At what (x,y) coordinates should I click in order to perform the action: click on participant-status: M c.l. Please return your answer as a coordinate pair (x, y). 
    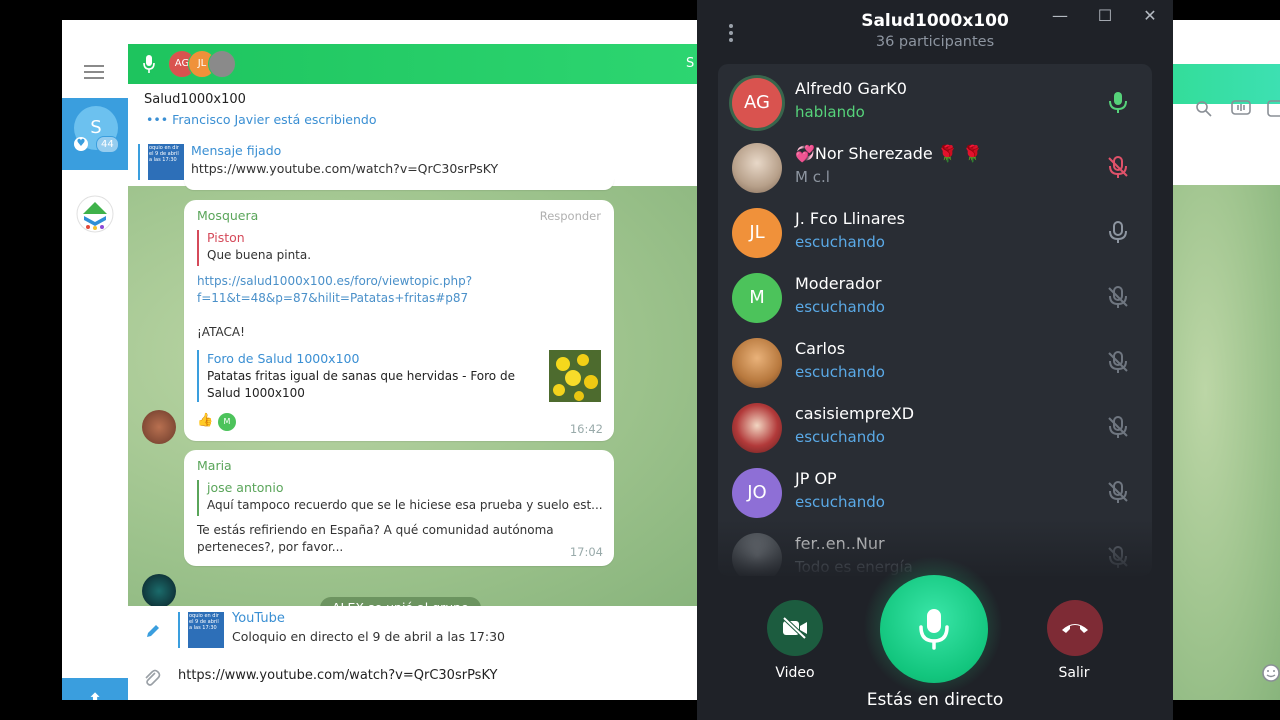
    Looking at the image, I should click on (812, 177).